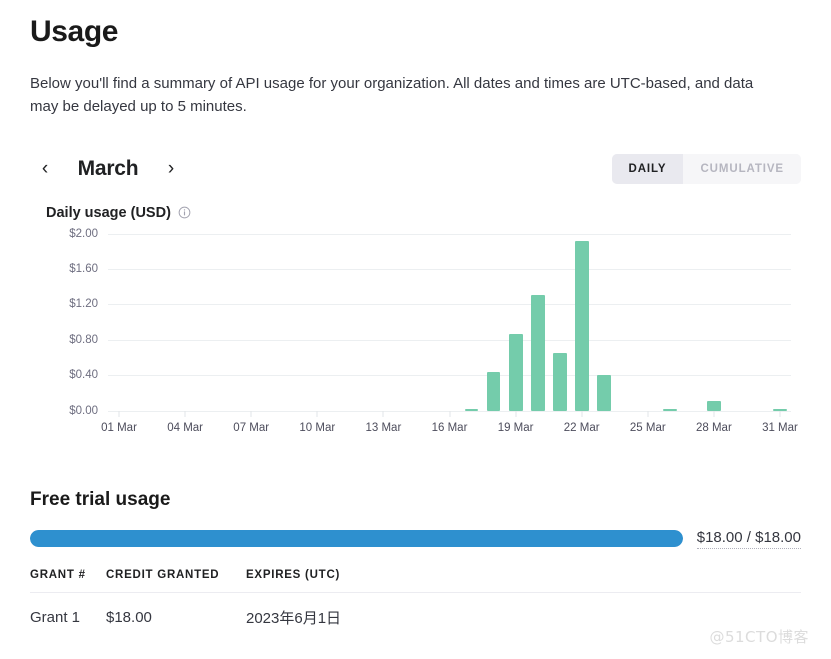 The height and width of the screenshot is (659, 831). What do you see at coordinates (523, 580) in the screenshot?
I see `column-header-expires: EXPIRES (UTC)` at bounding box center [523, 580].